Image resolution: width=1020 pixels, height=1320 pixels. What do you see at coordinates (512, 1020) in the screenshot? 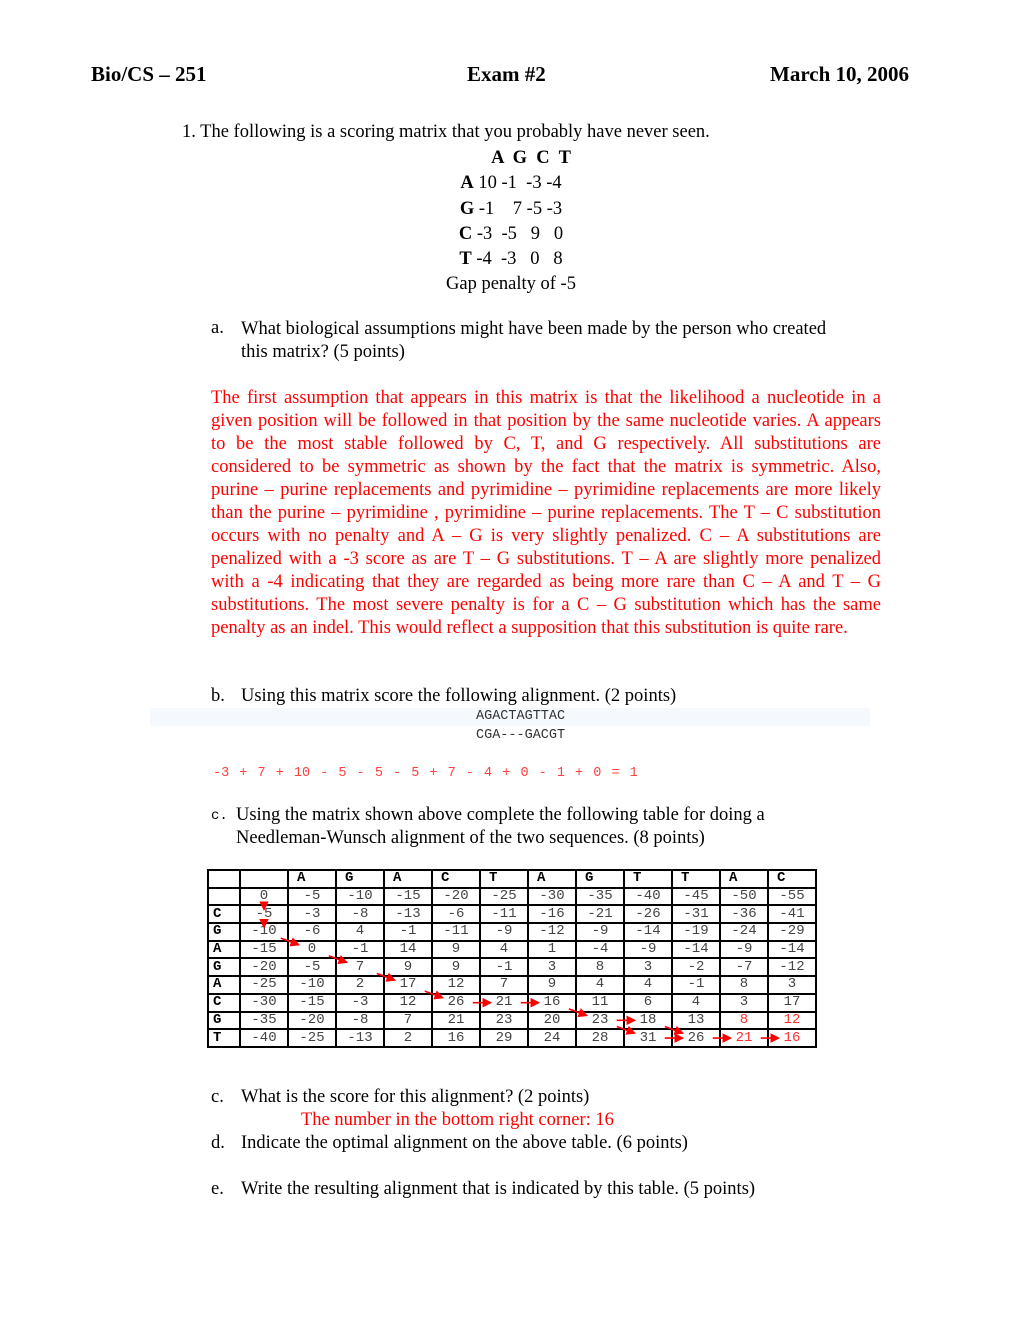
I see `table-row: G -35 -20 -8 7 21 23 20 23 18 13 8 12` at bounding box center [512, 1020].